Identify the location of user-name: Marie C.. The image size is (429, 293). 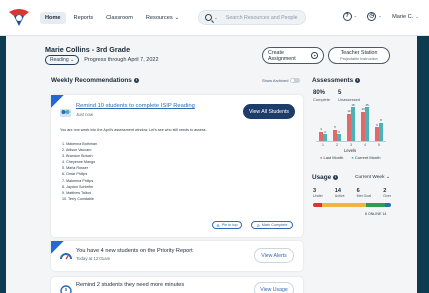
(403, 16).